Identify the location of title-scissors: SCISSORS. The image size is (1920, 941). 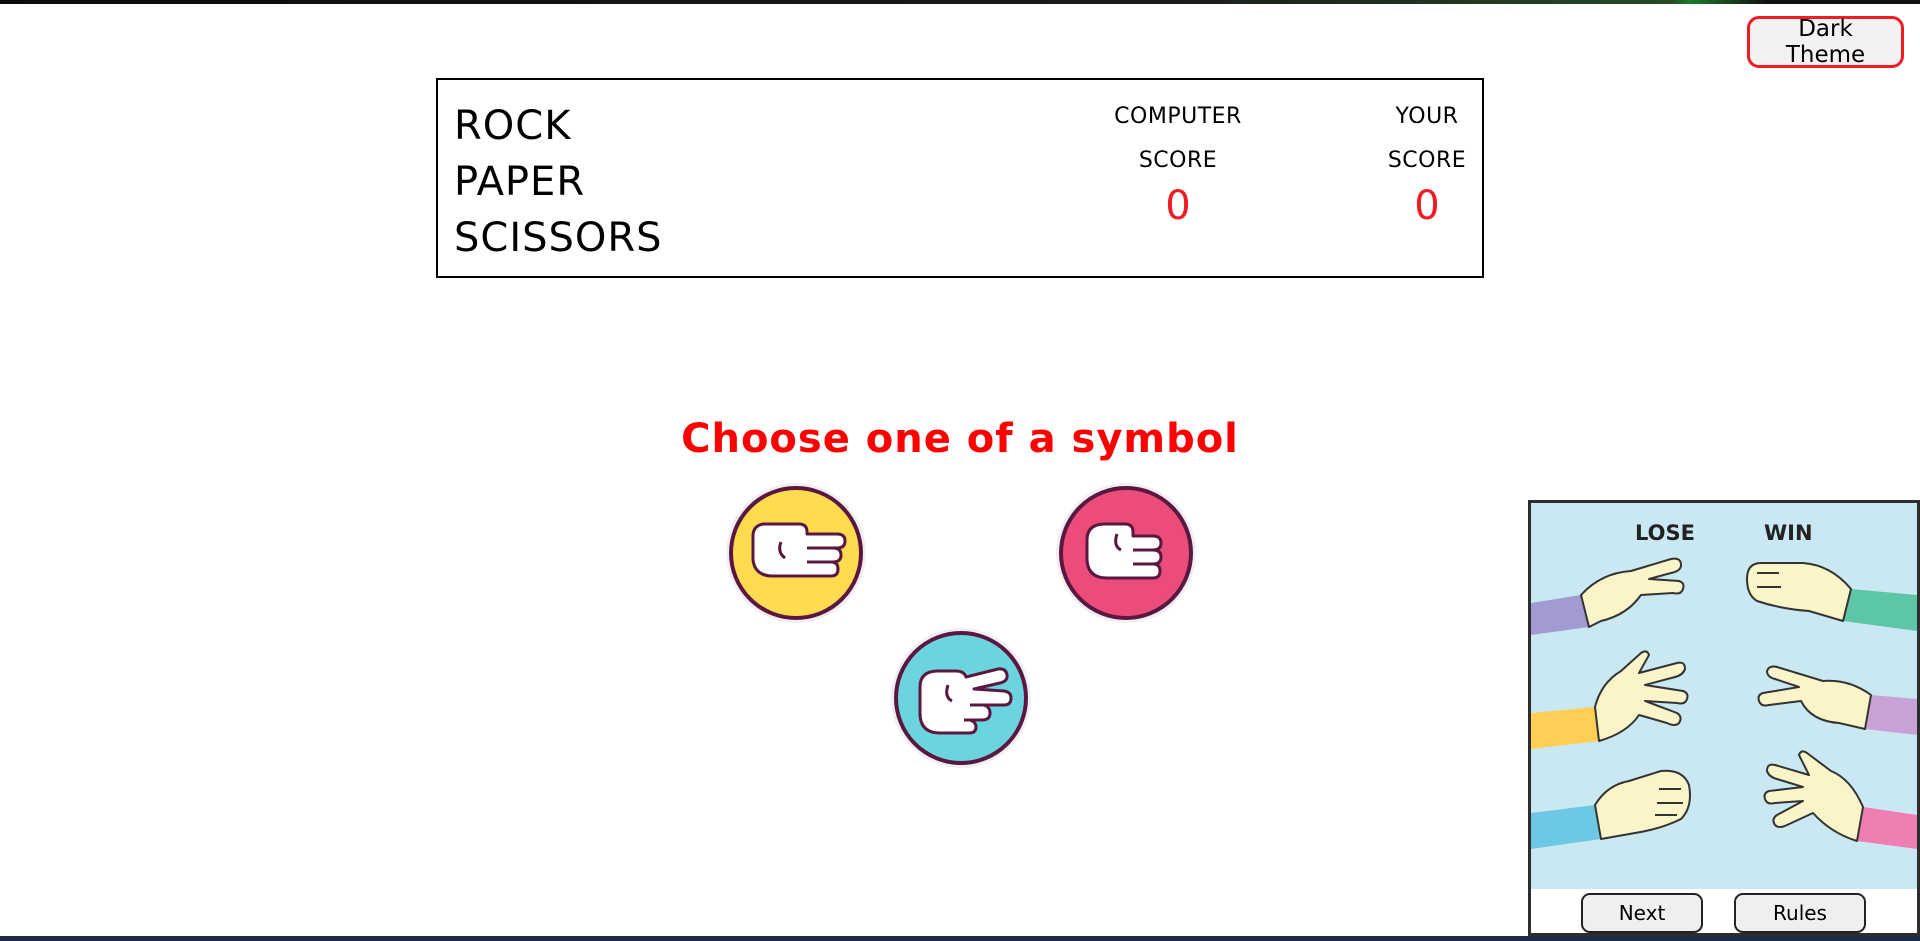
(558, 238).